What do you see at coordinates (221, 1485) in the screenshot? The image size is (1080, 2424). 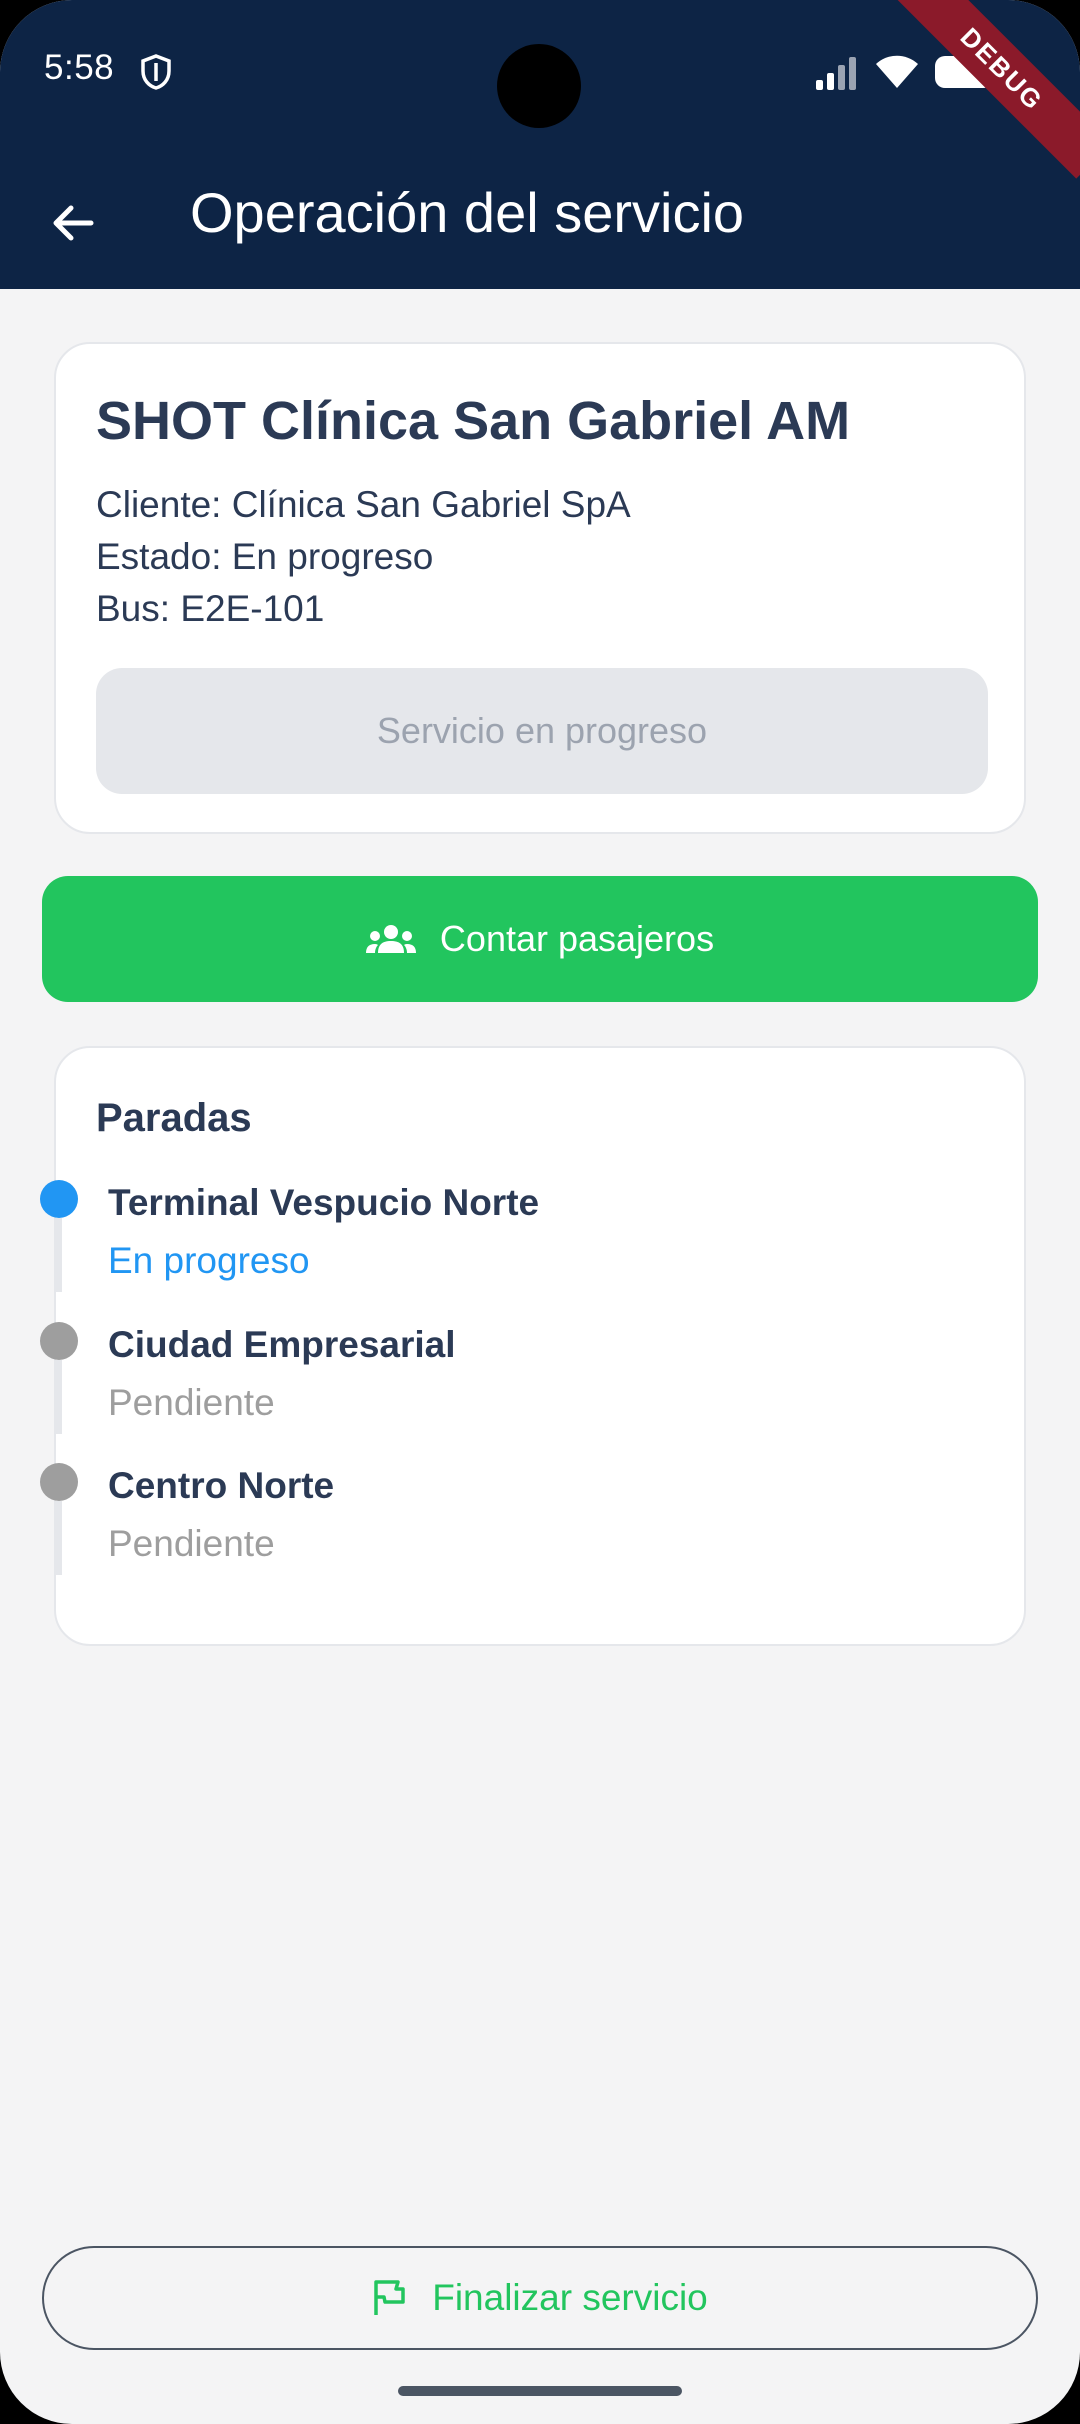 I see `stop-name: Centro Norte` at bounding box center [221, 1485].